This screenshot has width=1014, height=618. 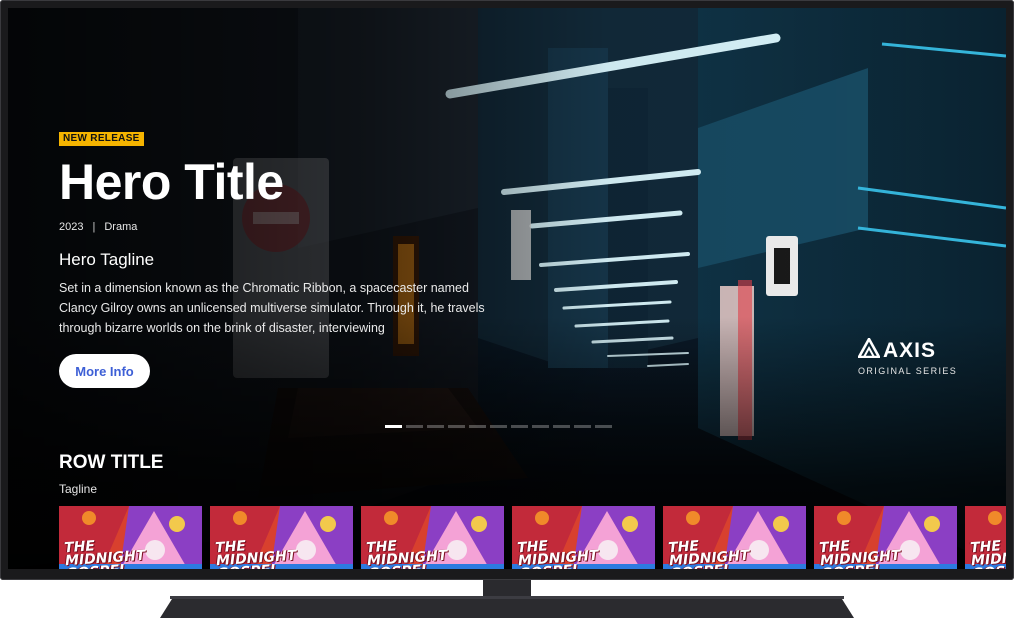 What do you see at coordinates (71, 227) in the screenshot?
I see `hero-year: 2023` at bounding box center [71, 227].